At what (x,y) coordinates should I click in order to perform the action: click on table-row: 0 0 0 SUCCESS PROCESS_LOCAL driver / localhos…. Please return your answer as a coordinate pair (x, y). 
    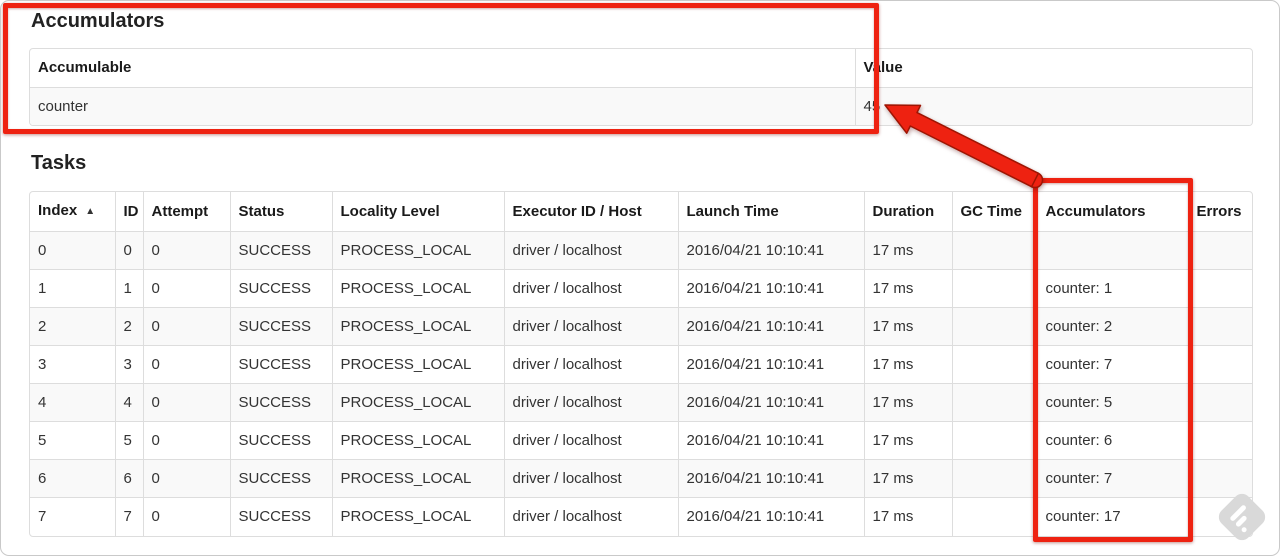
    Looking at the image, I should click on (641, 250).